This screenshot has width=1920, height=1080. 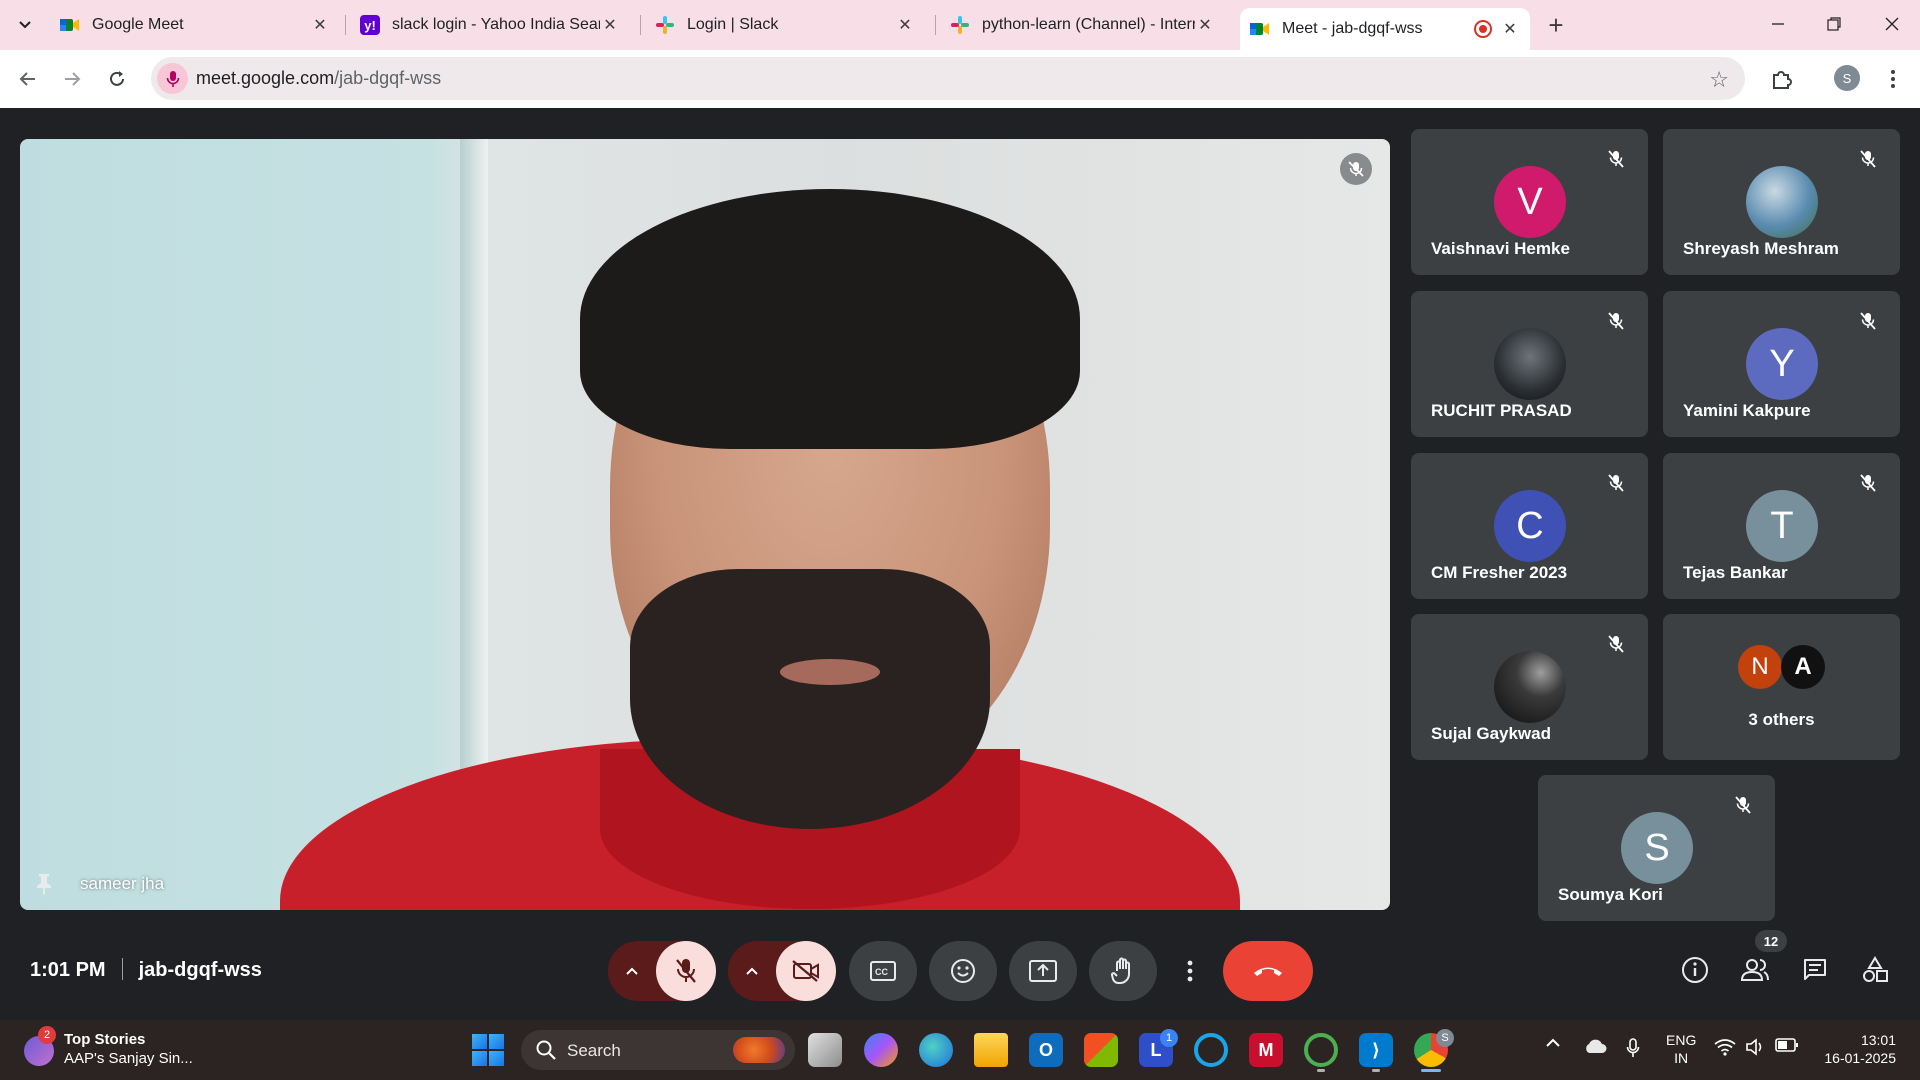 I want to click on vscode-icon: ⟩, so click(x=1376, y=1050).